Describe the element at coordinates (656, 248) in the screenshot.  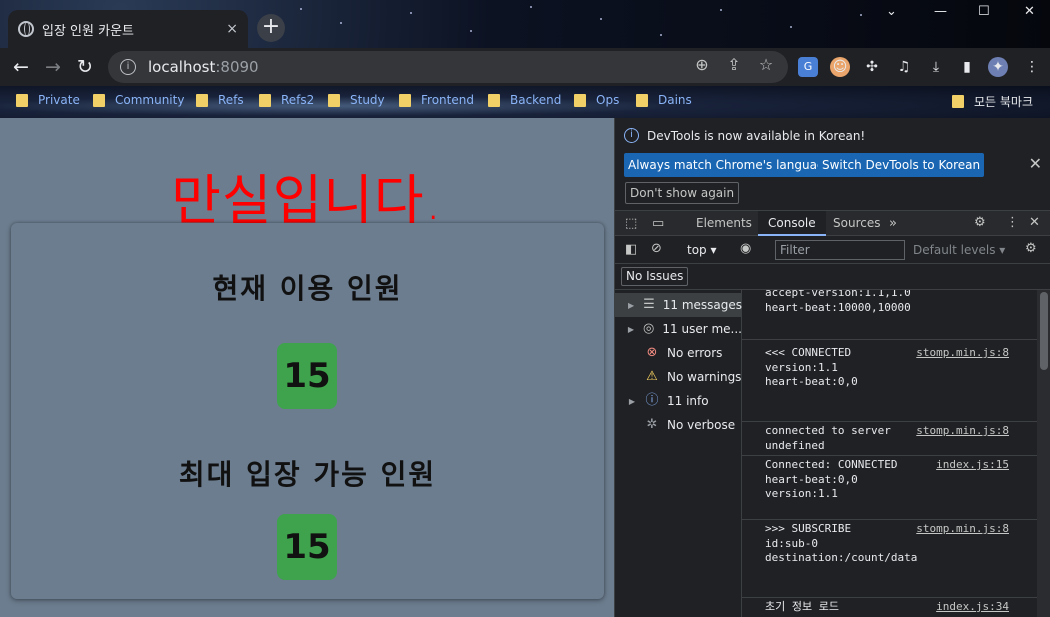
I see `clear-console-icon: ⊘` at that location.